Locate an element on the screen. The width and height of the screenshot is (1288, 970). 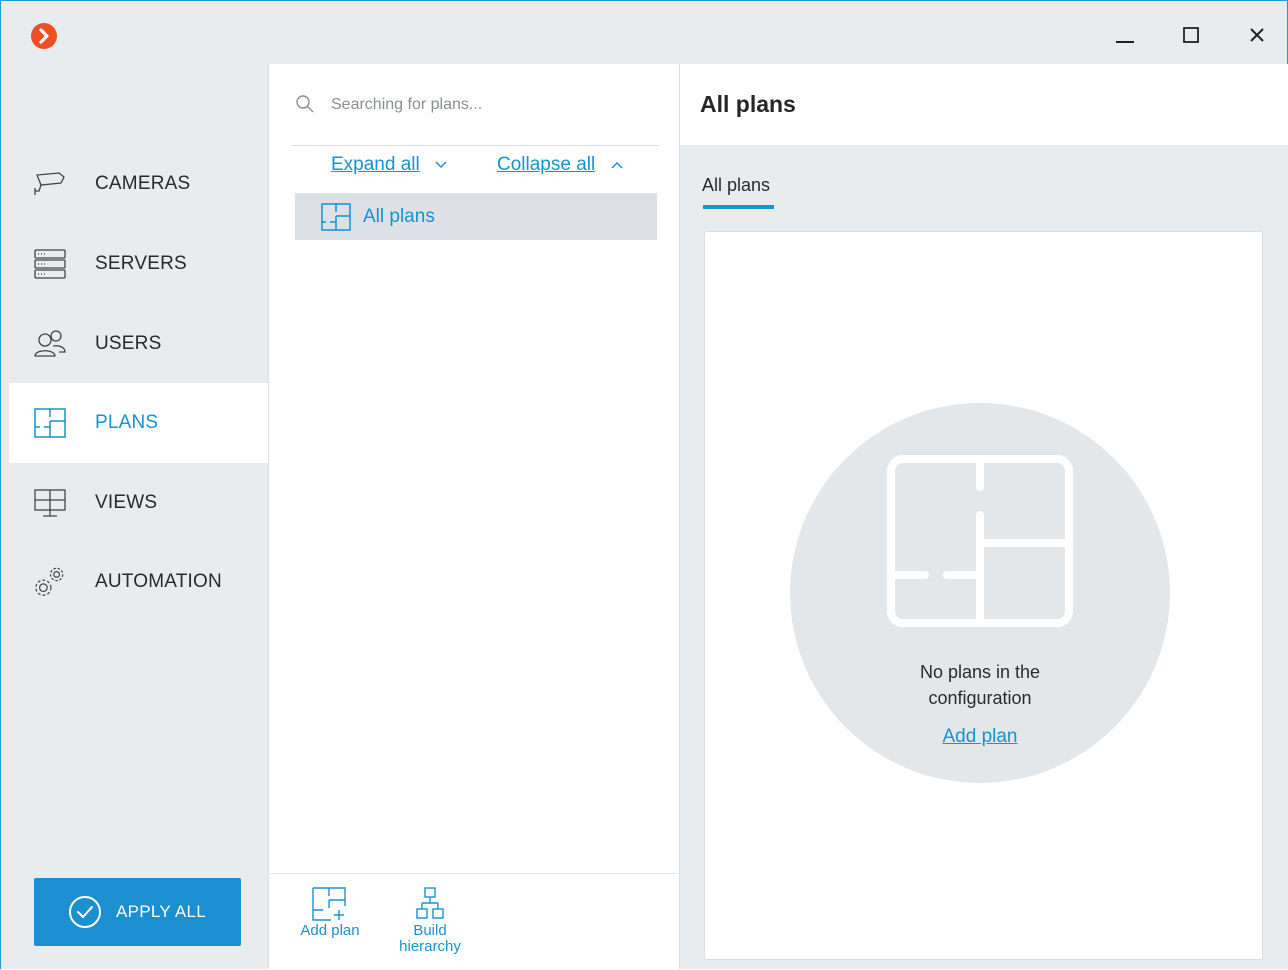
tree-item-label: All plans is located at coordinates (399, 216).